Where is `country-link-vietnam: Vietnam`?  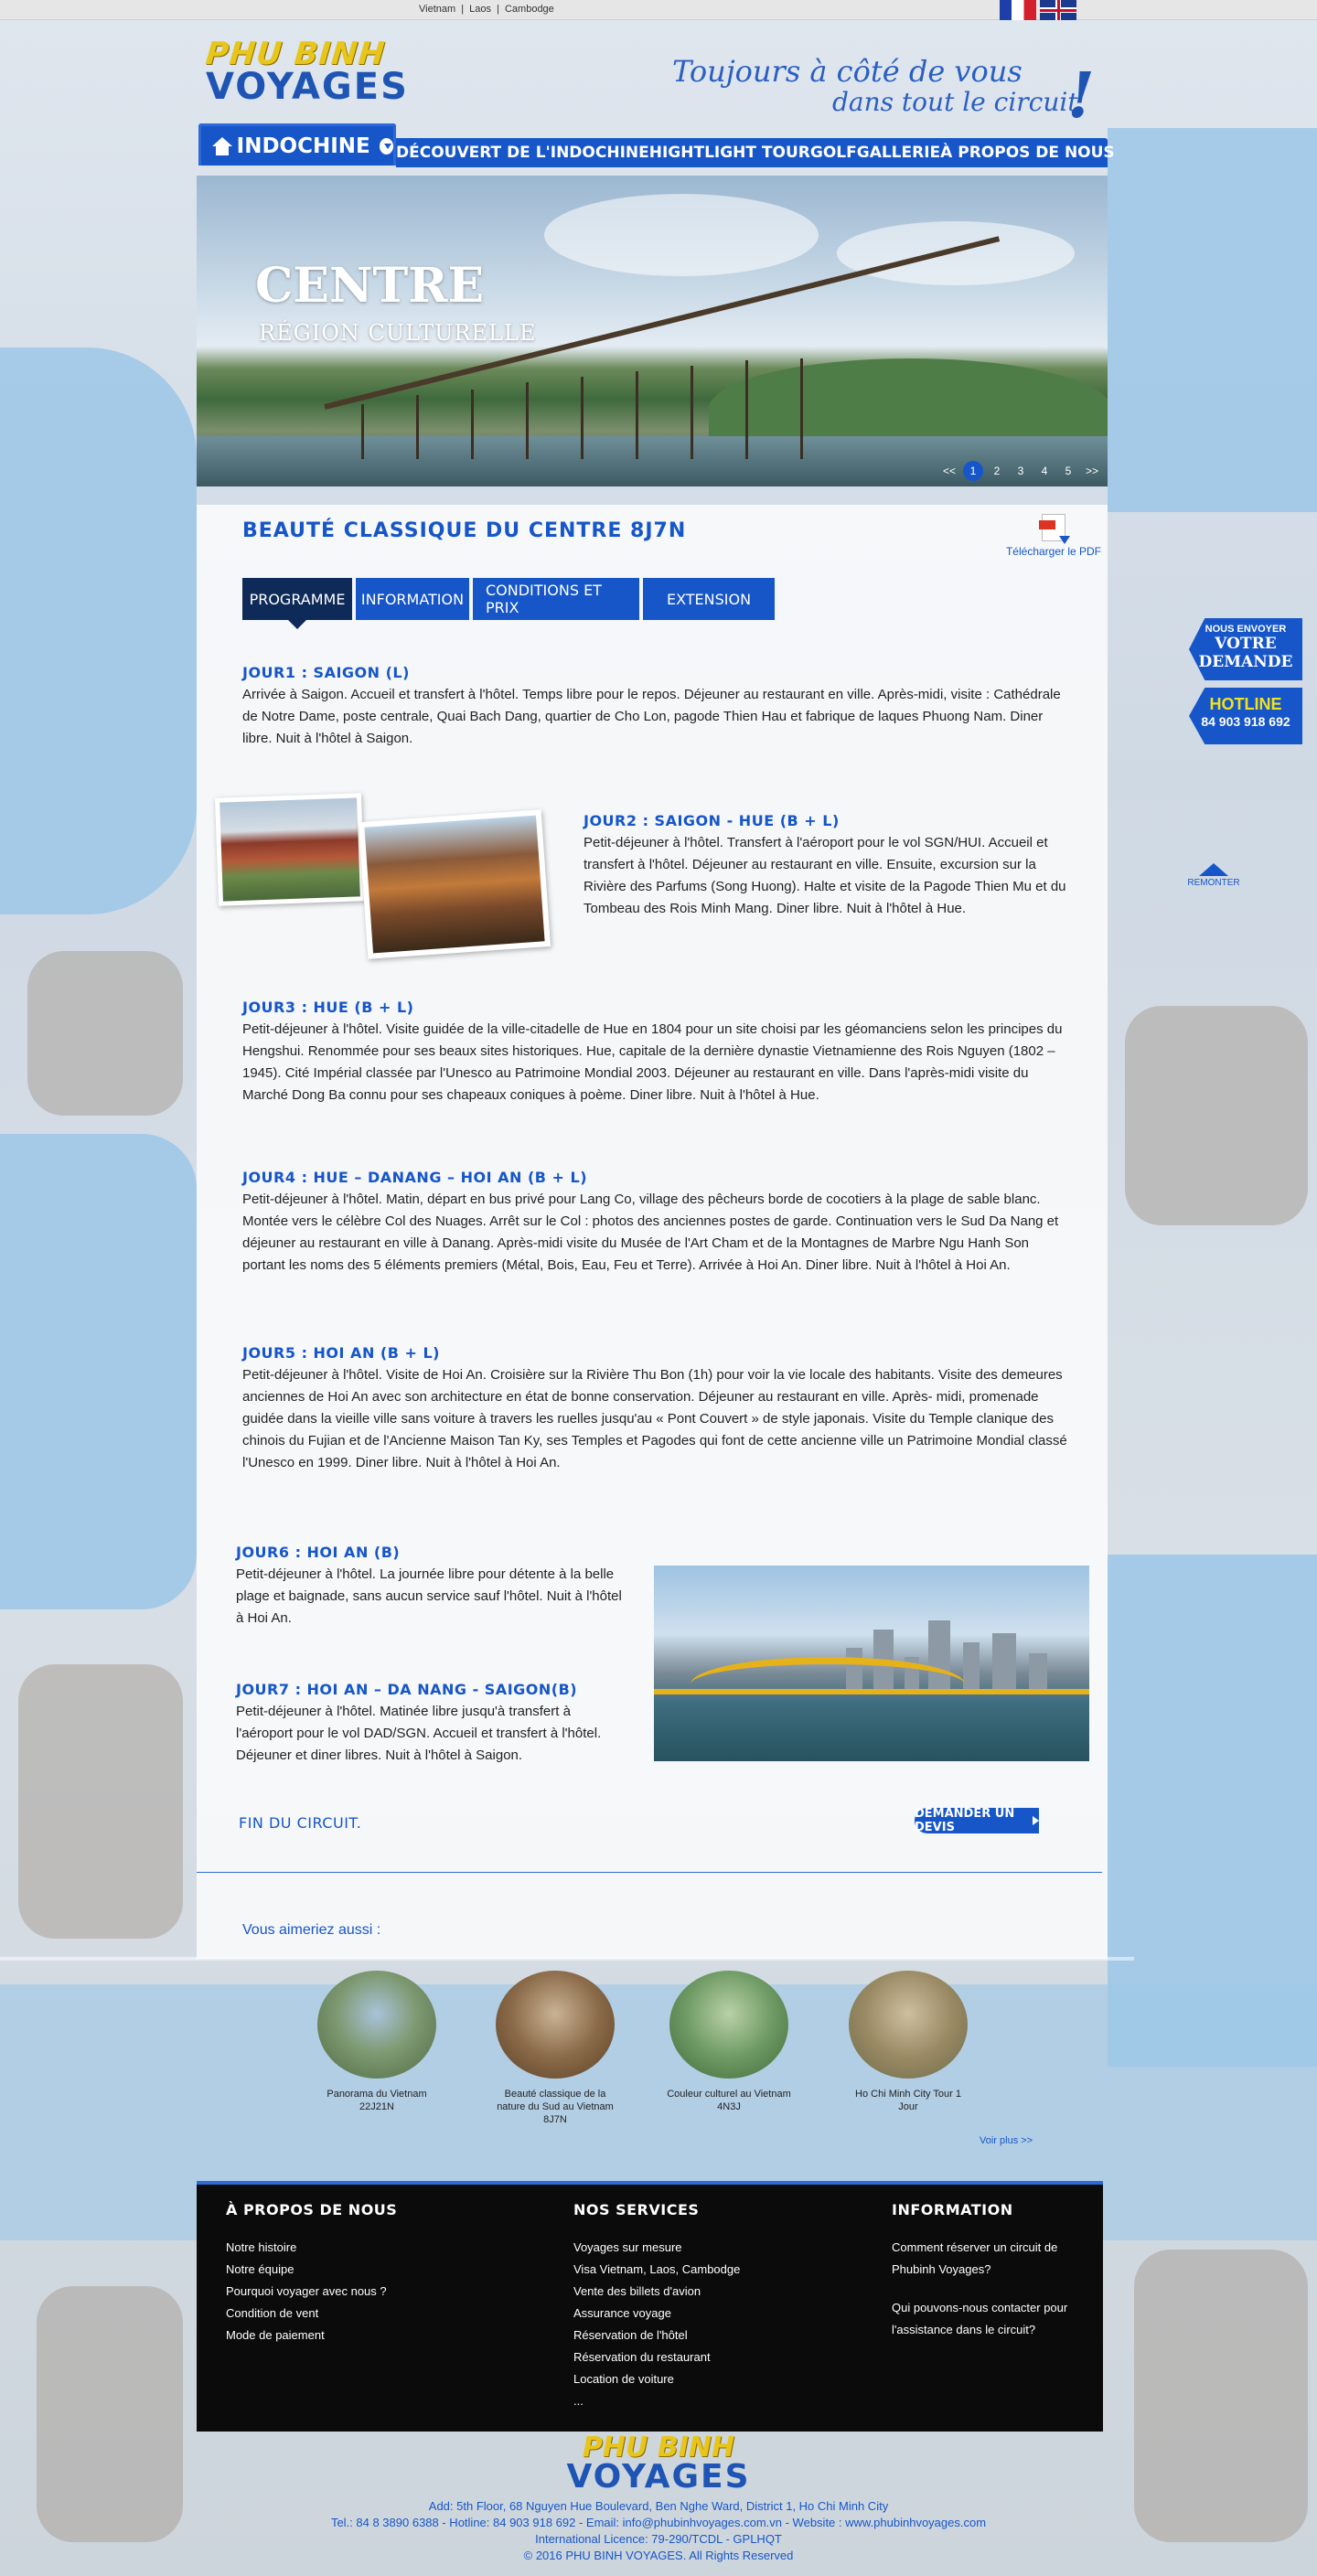 country-link-vietnam: Vietnam is located at coordinates (437, 9).